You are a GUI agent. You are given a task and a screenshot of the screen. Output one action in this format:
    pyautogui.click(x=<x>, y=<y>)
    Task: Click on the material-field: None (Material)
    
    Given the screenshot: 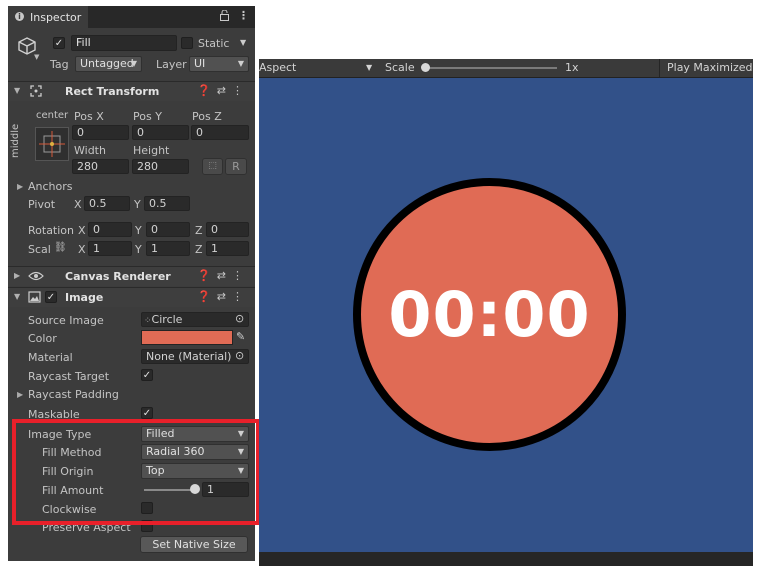 What is the action you would take?
    pyautogui.click(x=195, y=356)
    